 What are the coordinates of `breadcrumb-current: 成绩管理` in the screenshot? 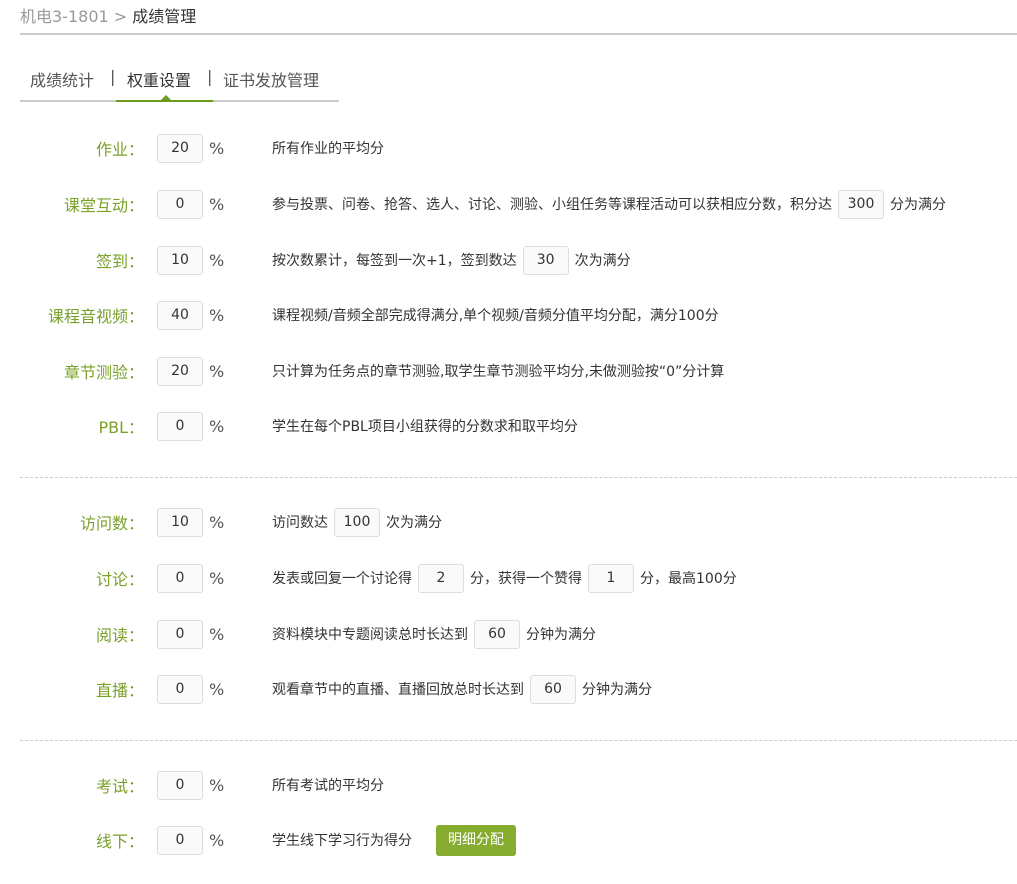 It's located at (164, 16).